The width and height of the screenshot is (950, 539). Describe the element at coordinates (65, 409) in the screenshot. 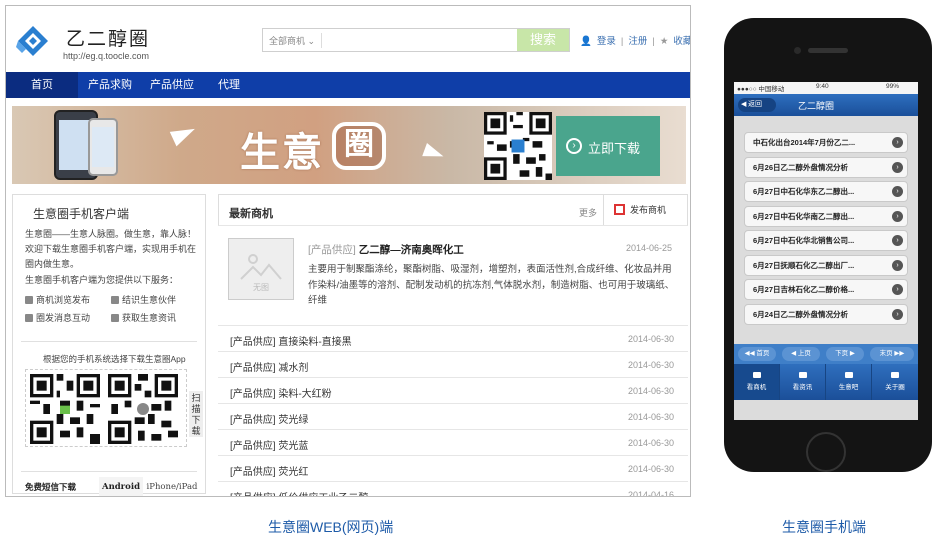

I see `qr-code-android-icon` at that location.